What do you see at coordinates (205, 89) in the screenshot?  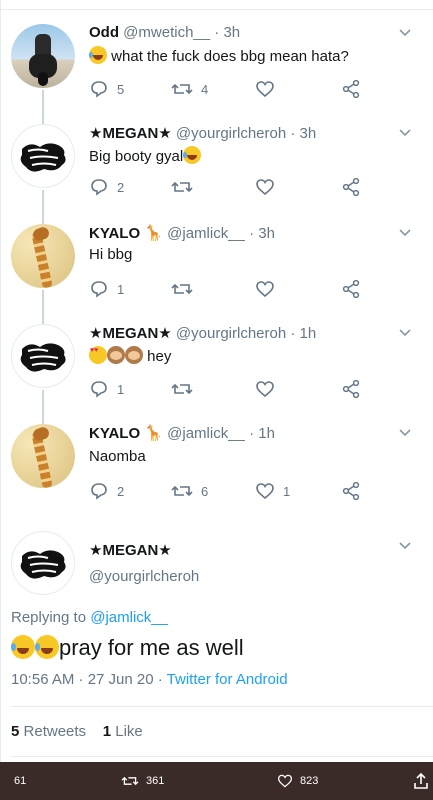 I see `retweet-count: 4` at bounding box center [205, 89].